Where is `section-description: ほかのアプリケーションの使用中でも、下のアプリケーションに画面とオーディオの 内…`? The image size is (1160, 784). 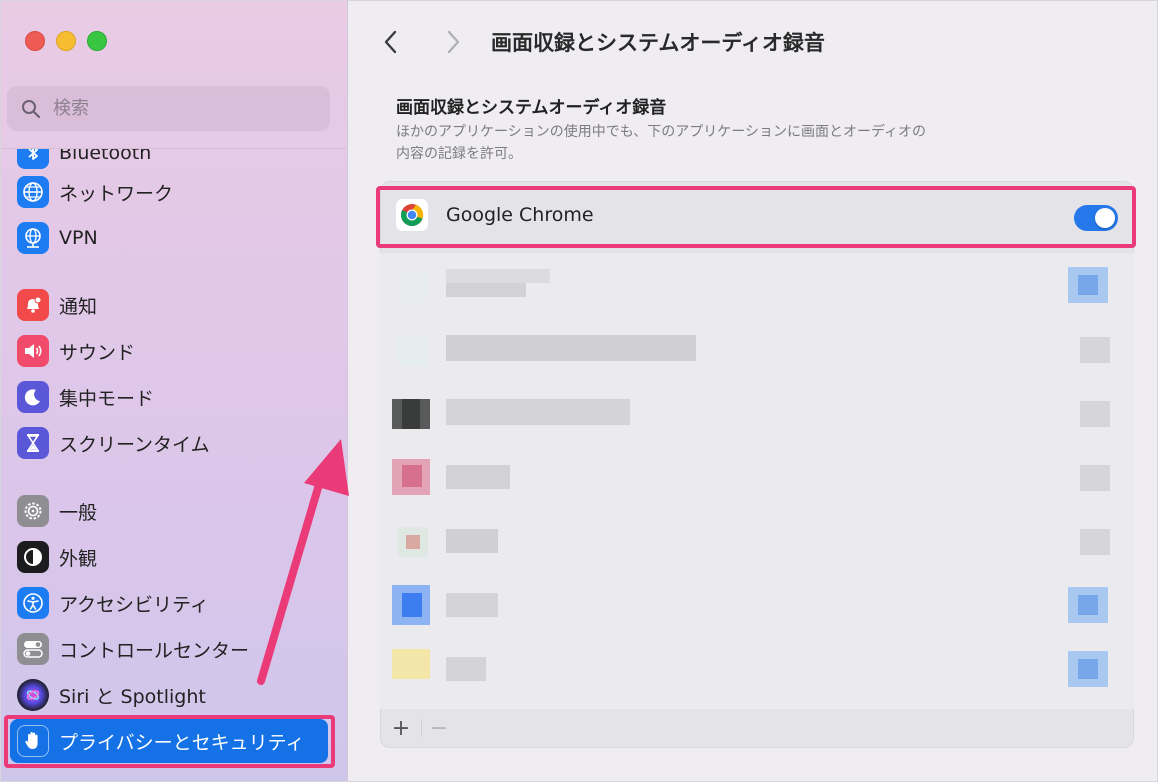 section-description: ほかのアプリケーションの使用中でも、下のアプリケーションに画面とオーディオの 内… is located at coordinates (726, 143).